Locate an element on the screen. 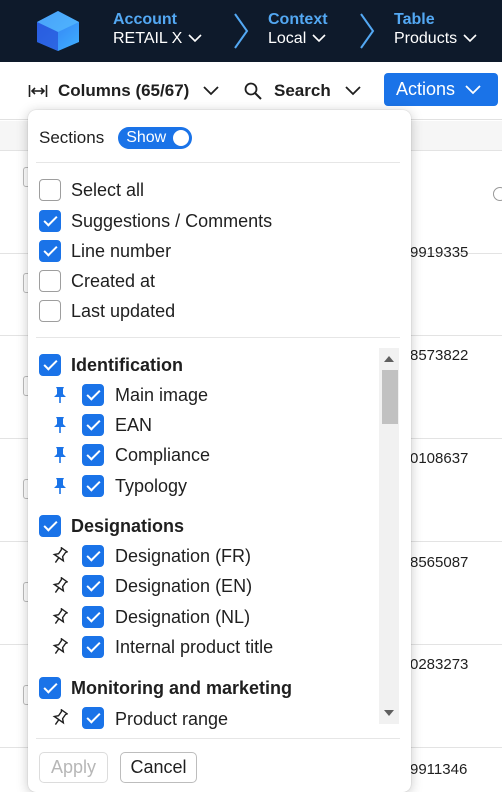  breadcrumb-account: Account RETAIL X is located at coordinates (157, 29).